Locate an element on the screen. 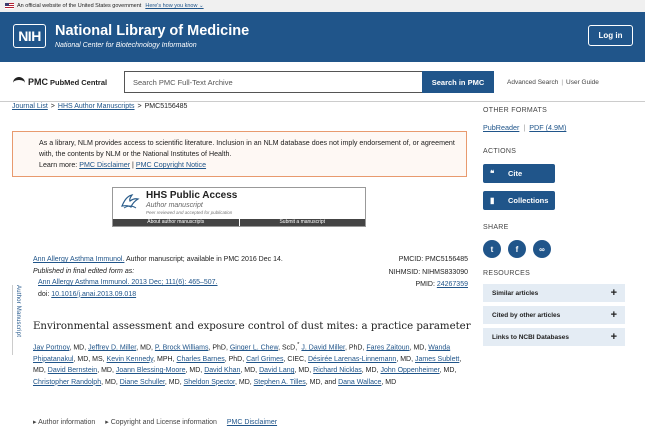 This screenshot has width=645, height=440. share-buttons: t f ∞ is located at coordinates (554, 249).